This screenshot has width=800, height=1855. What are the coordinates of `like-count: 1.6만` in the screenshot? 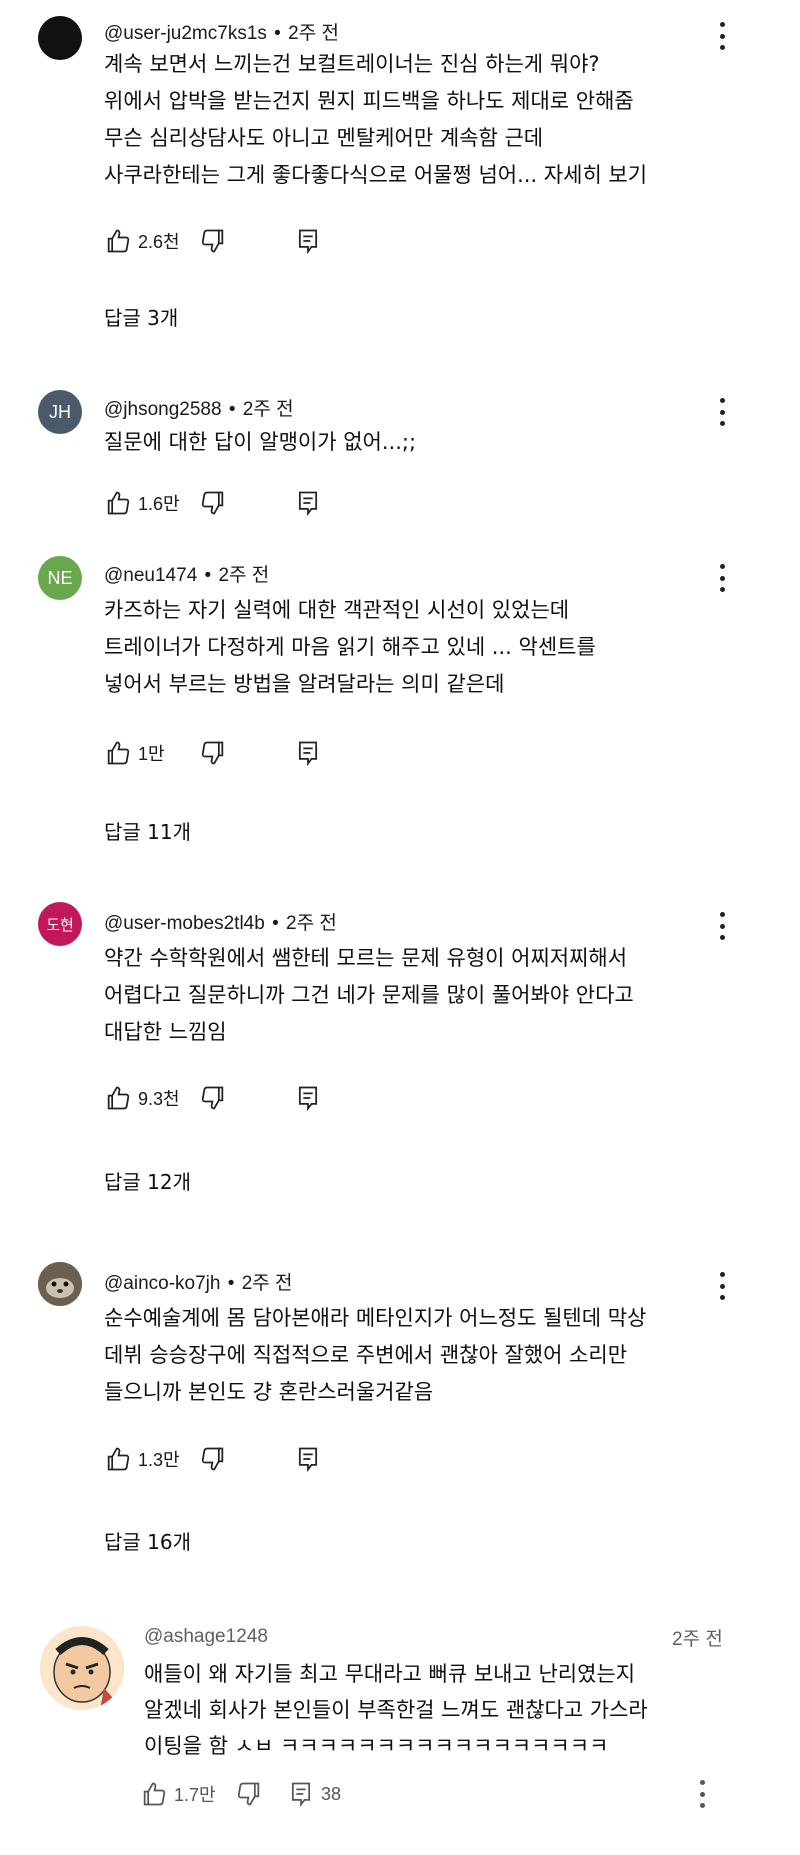 It's located at (159, 504).